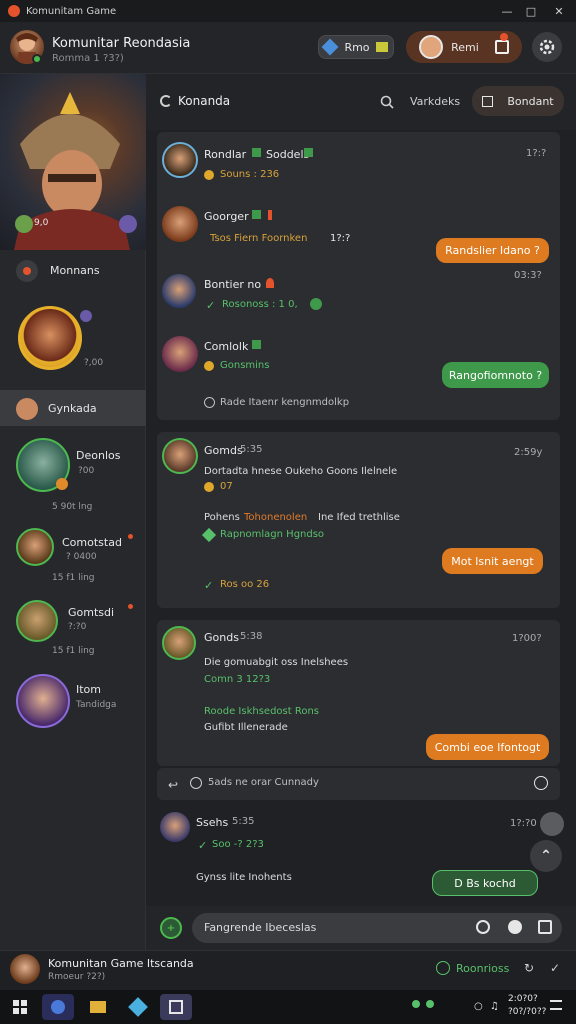 Image resolution: width=576 pixels, height=1024 pixels. Describe the element at coordinates (435, 101) in the screenshot. I see `search-label: Varkdeks` at that location.